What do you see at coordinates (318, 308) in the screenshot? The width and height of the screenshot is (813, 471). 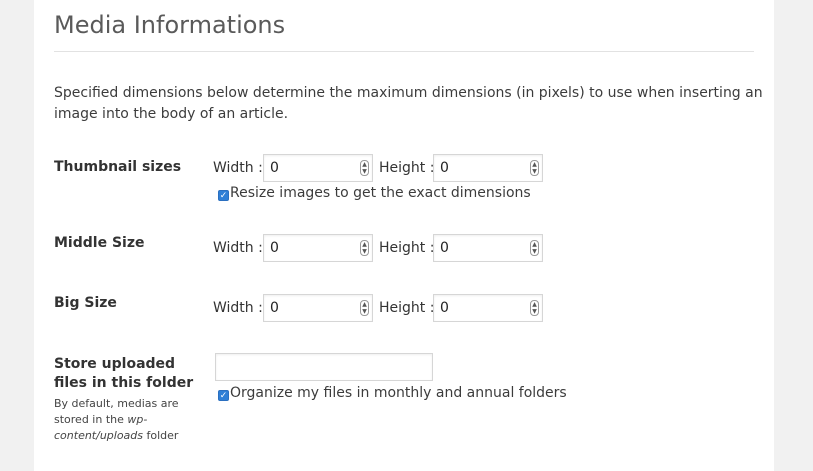 I see `big-width-input: 0 ▲ ▼` at bounding box center [318, 308].